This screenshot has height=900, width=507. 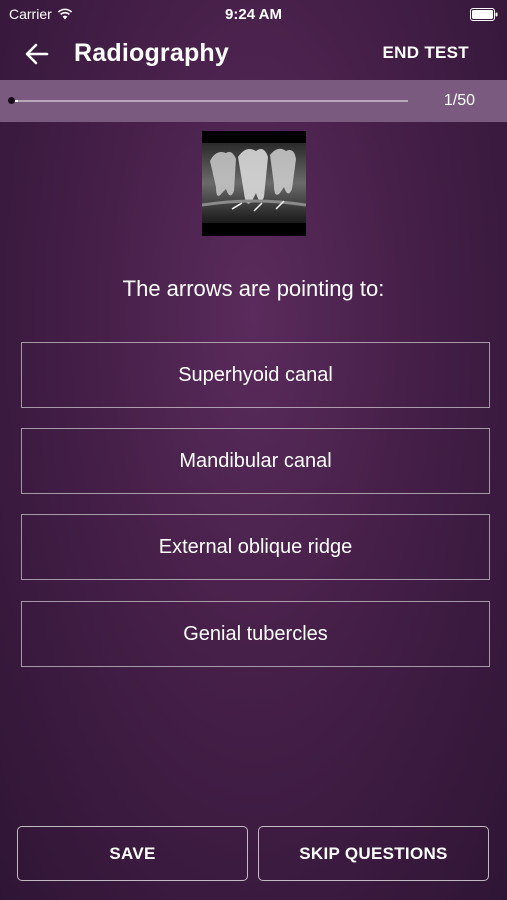 I want to click on progress-track, so click(x=209, y=101).